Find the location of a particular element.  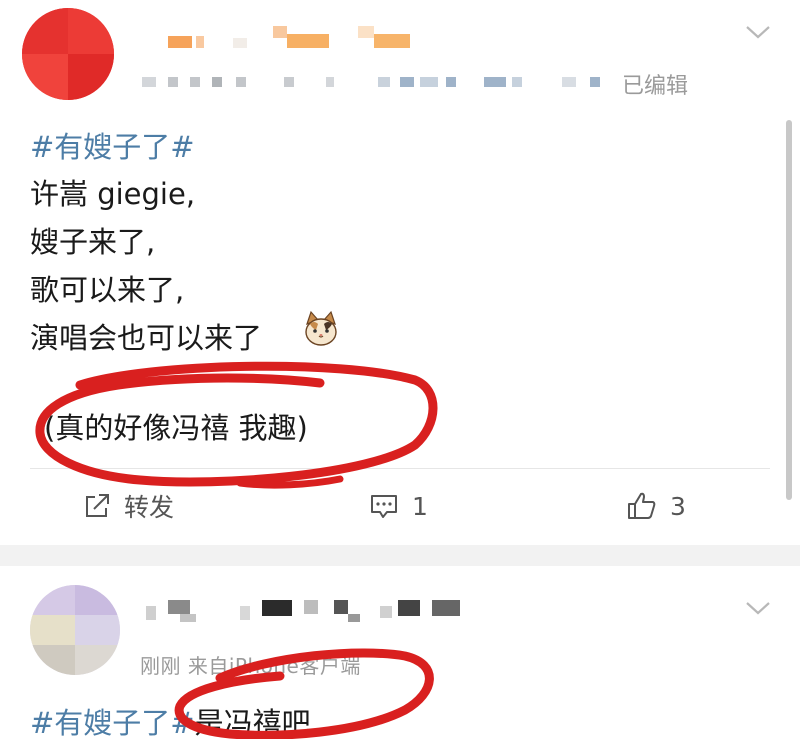

topic-text: #有嫂子了# is located at coordinates (112, 722).